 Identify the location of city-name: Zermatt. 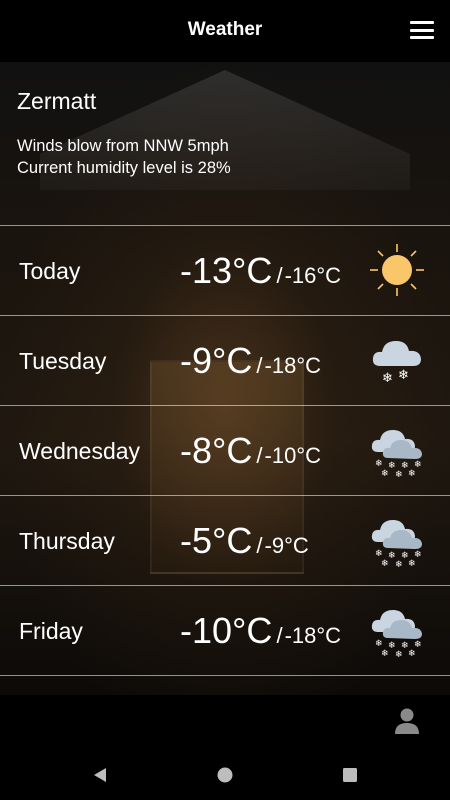
(57, 101).